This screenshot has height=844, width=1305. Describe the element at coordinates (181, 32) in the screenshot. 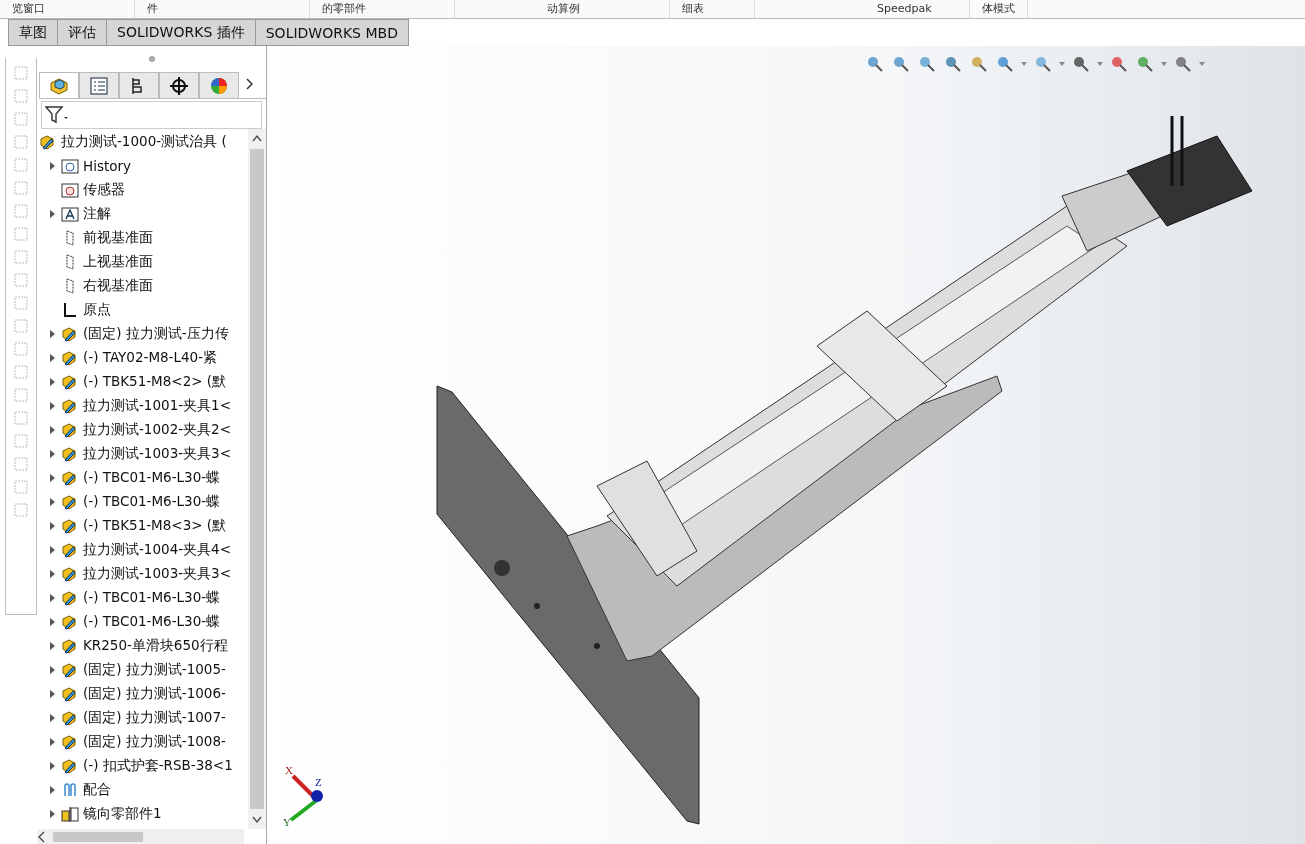

I see `command-tab: SOLIDWORKS 插件` at that location.